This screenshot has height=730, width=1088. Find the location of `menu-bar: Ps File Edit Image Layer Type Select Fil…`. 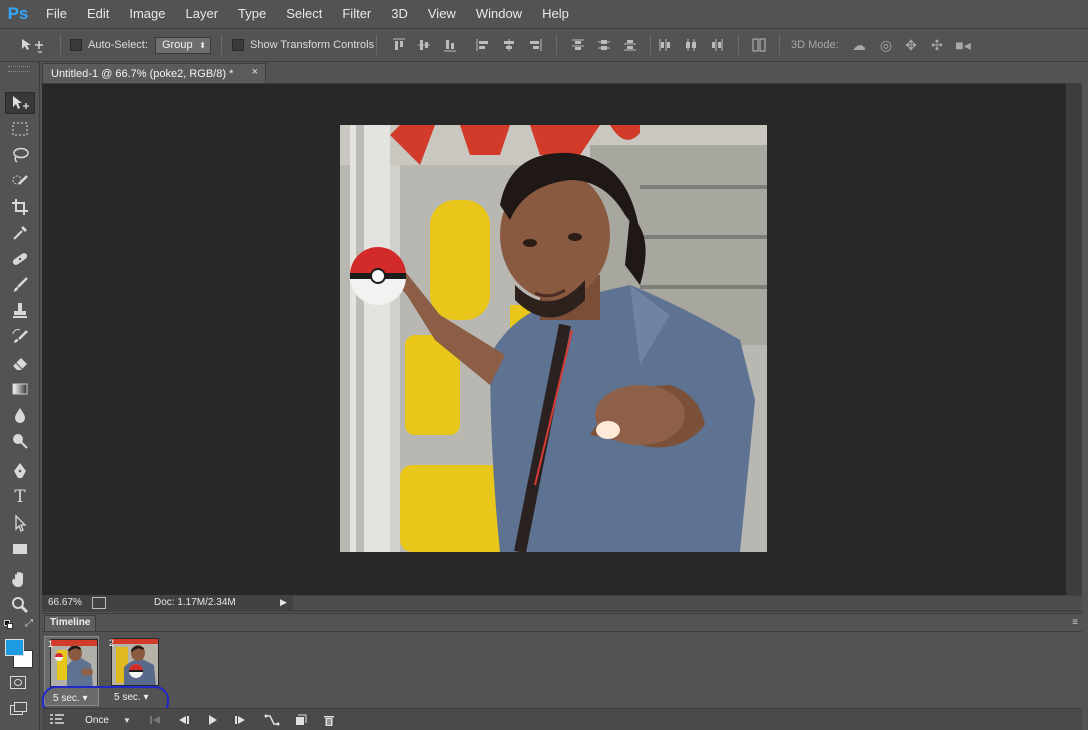

menu-bar: Ps File Edit Image Layer Type Select Fil… is located at coordinates (544, 14).